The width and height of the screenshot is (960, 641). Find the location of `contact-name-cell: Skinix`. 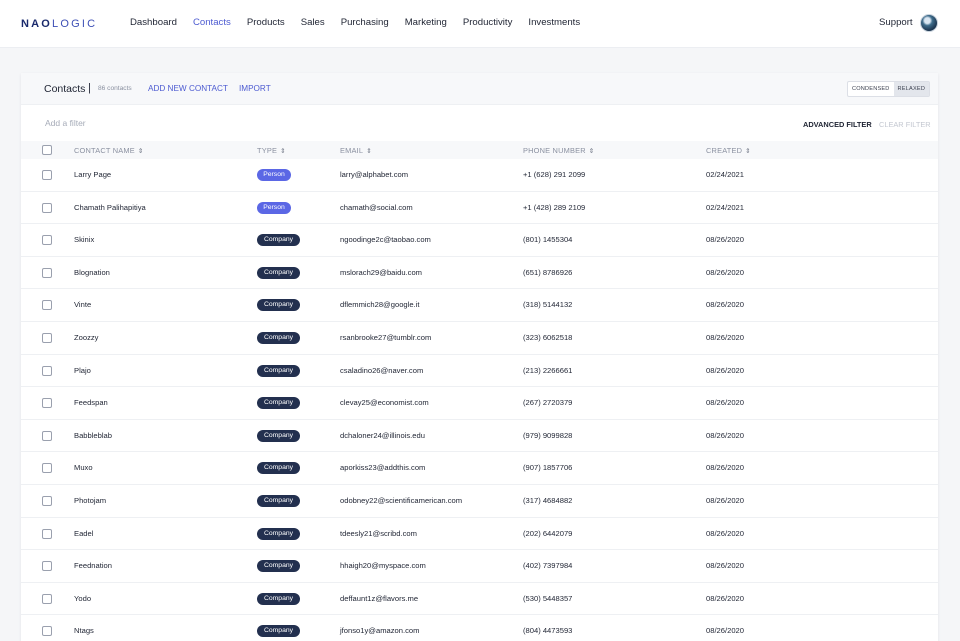

contact-name-cell: Skinix is located at coordinates (84, 240).